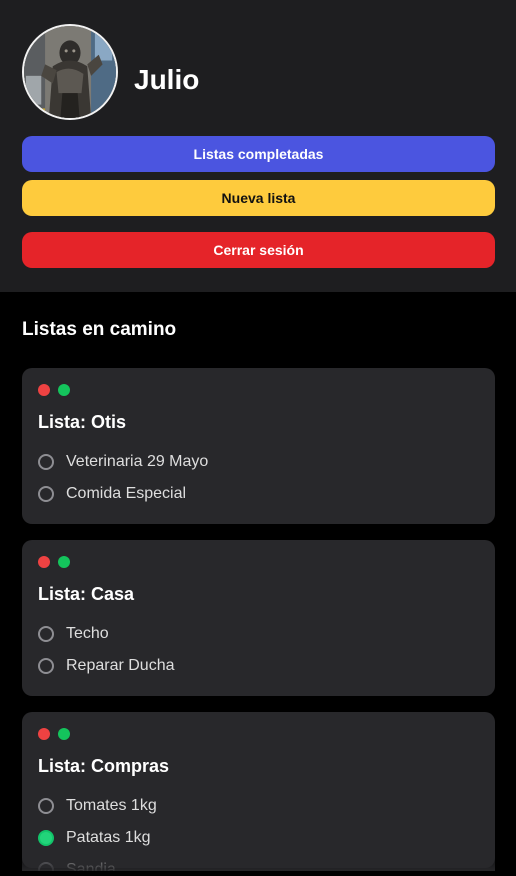 The width and height of the screenshot is (516, 876). I want to click on statue-photo-avatar, so click(70, 72).